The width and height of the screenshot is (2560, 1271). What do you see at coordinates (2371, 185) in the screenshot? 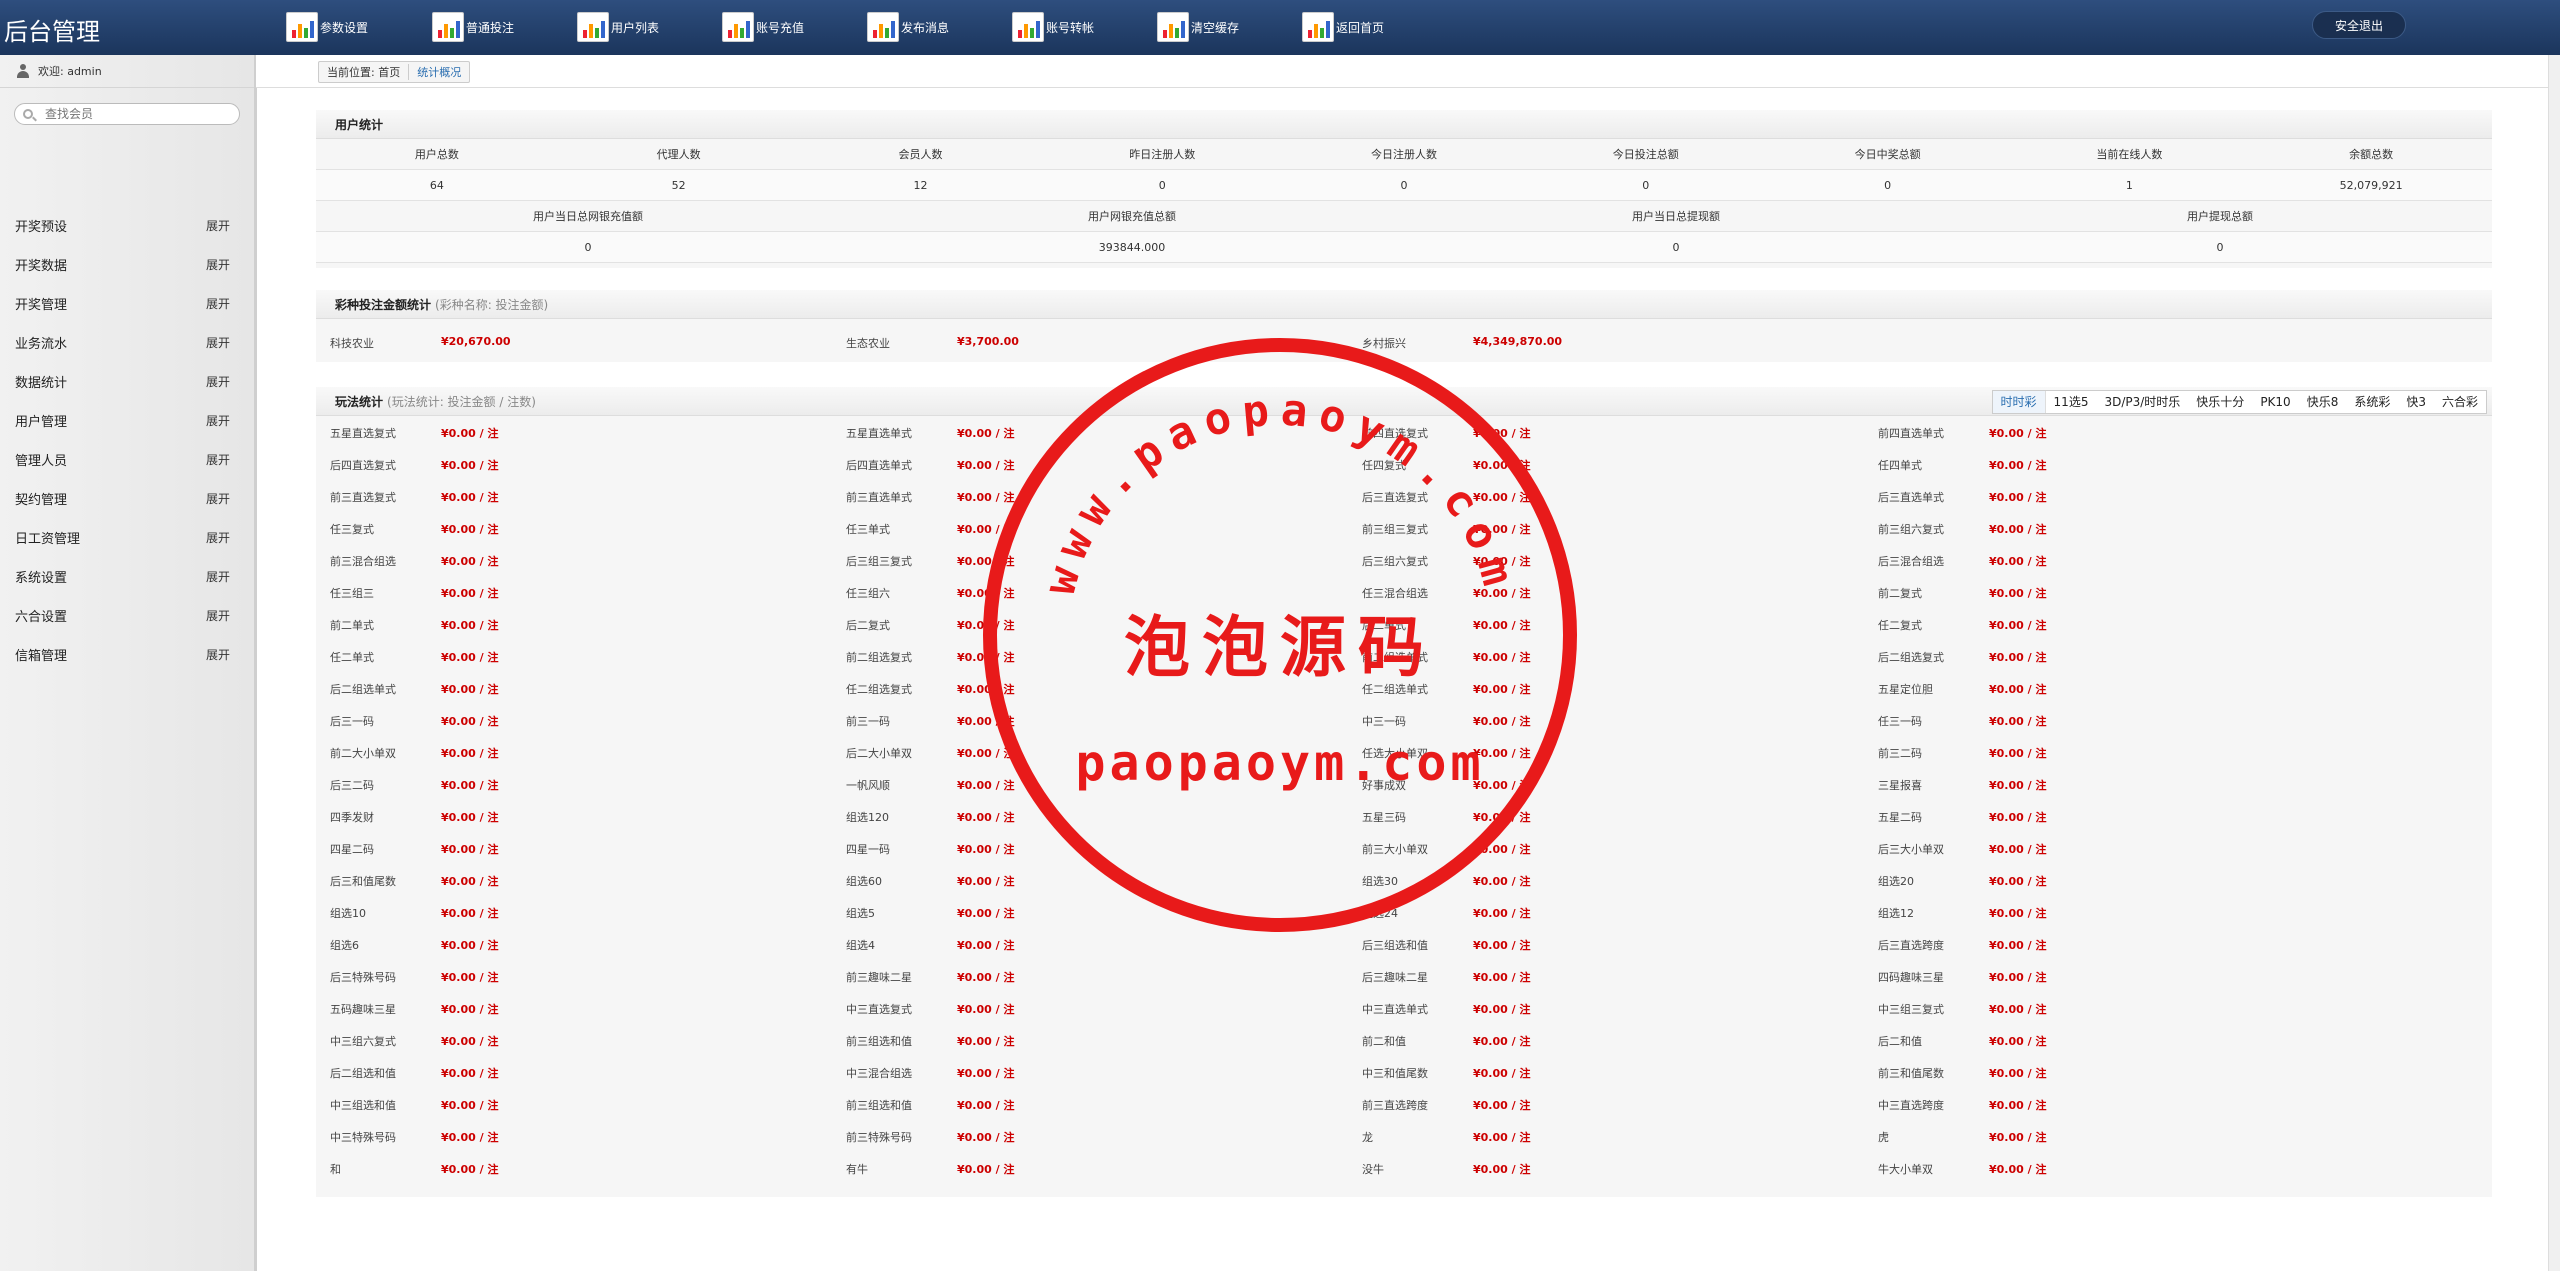
I see `stat-value: 52,079,921` at bounding box center [2371, 185].